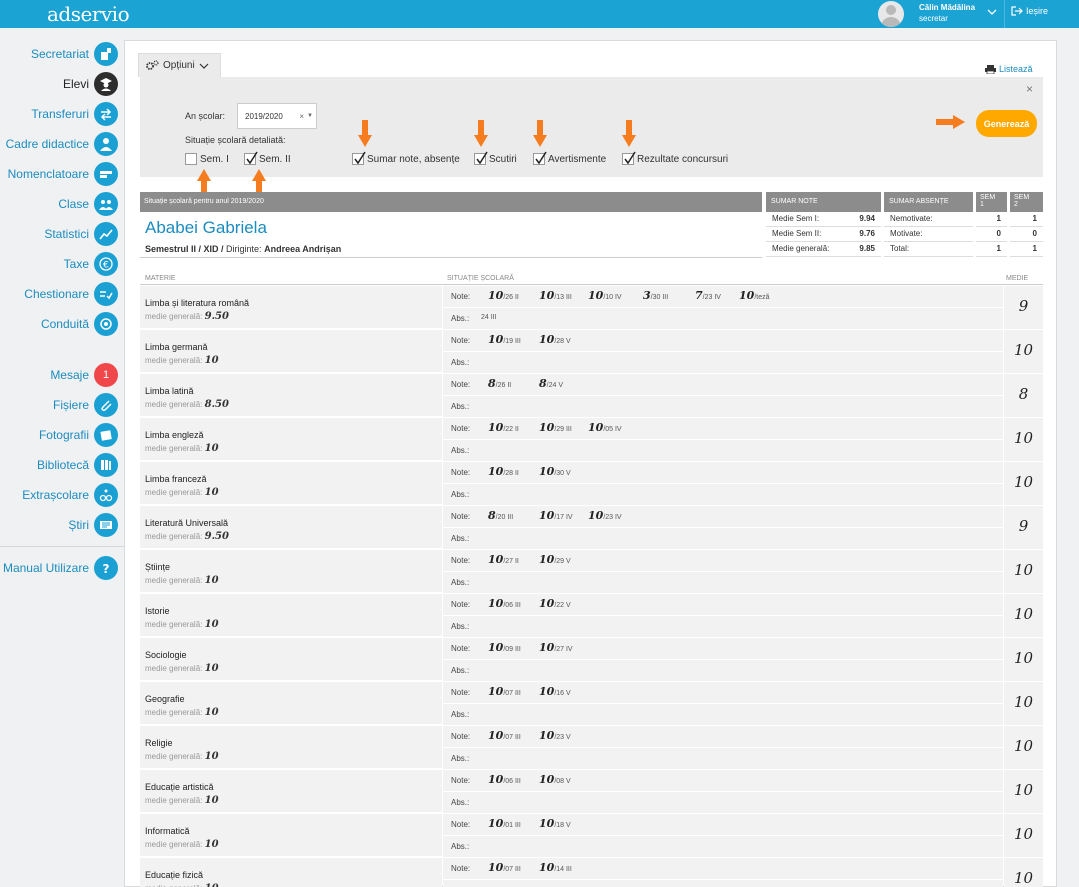 The height and width of the screenshot is (887, 1079). Describe the element at coordinates (66, 234) in the screenshot. I see `sidebar-item-label: Statistici` at that location.